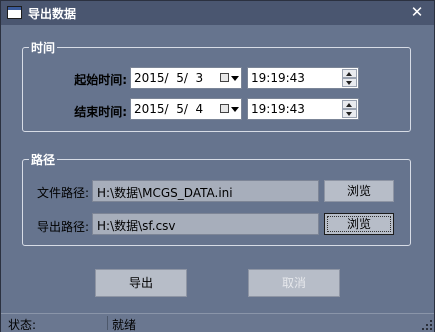 The height and width of the screenshot is (332, 435). I want to click on start-time-input: 19:19:43, so click(303, 78).